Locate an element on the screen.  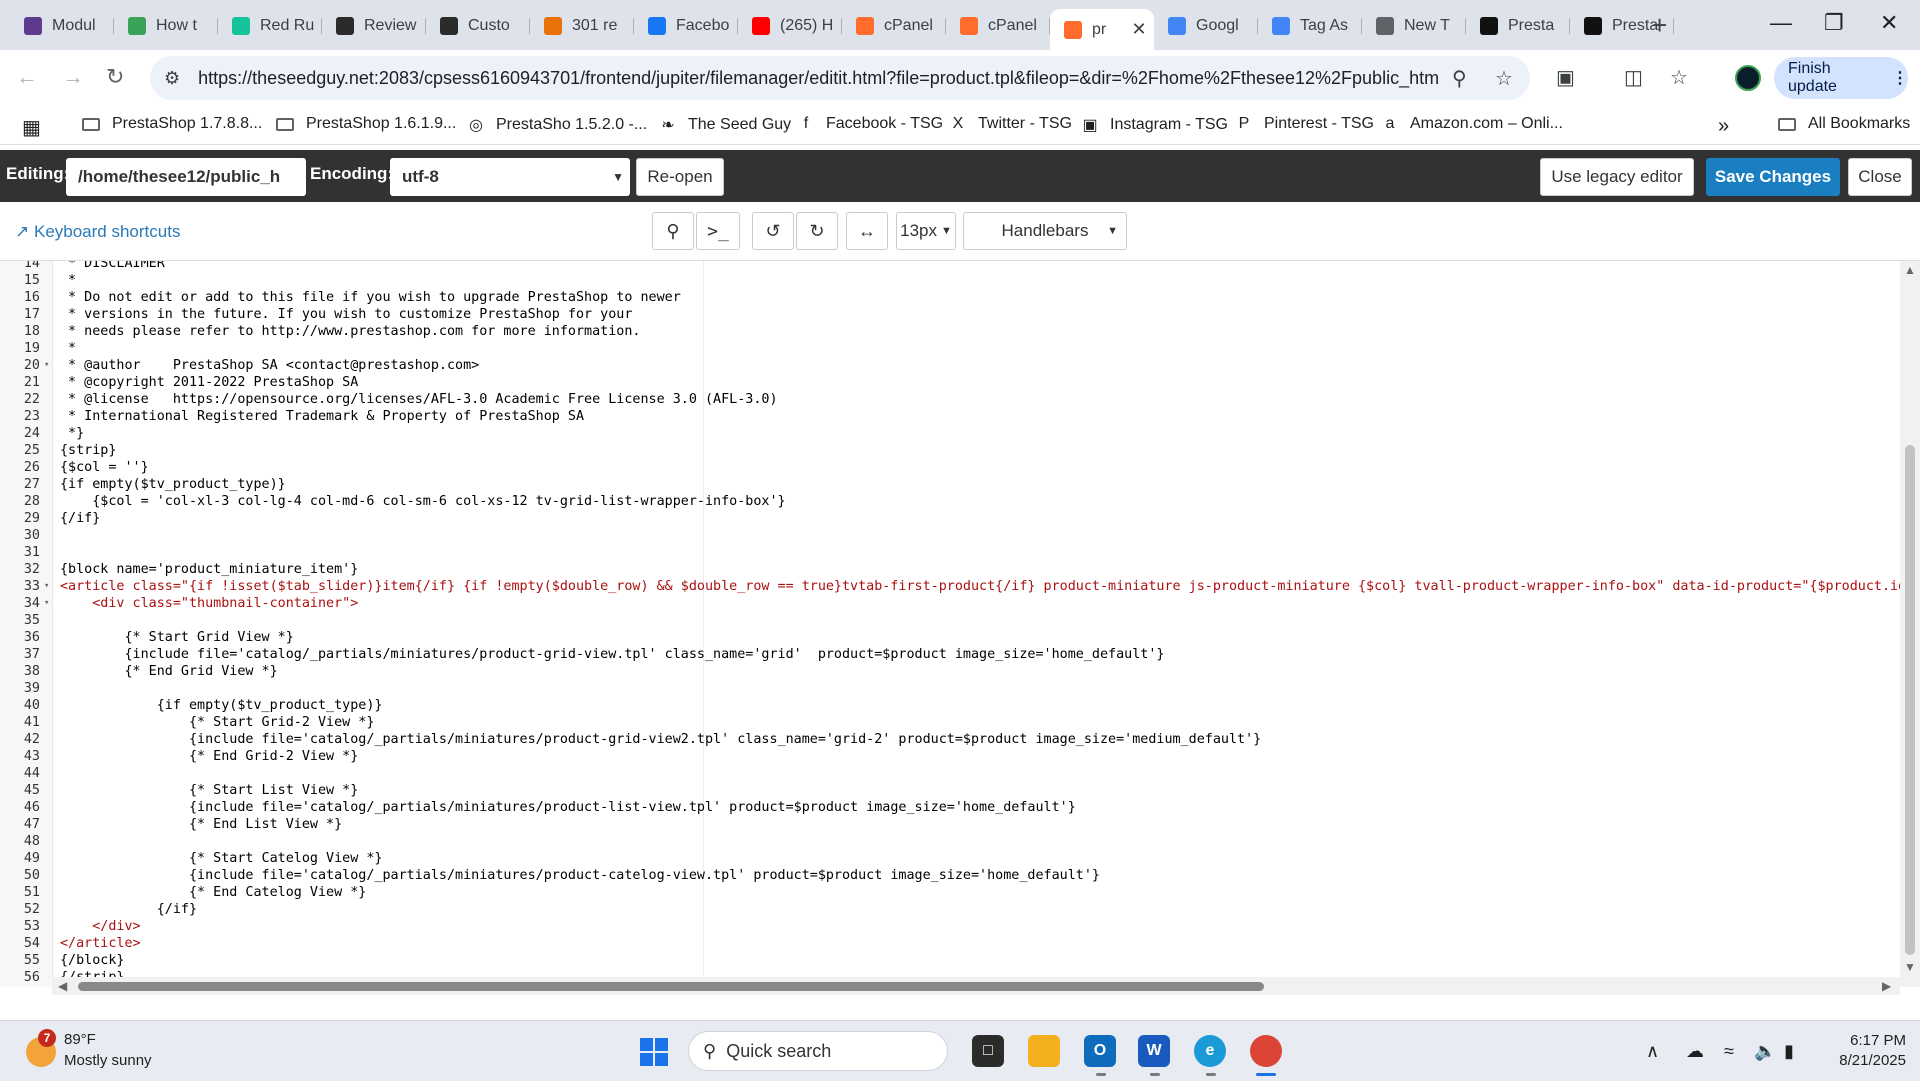
close-tab-icon: ✕ is located at coordinates (1139, 29).